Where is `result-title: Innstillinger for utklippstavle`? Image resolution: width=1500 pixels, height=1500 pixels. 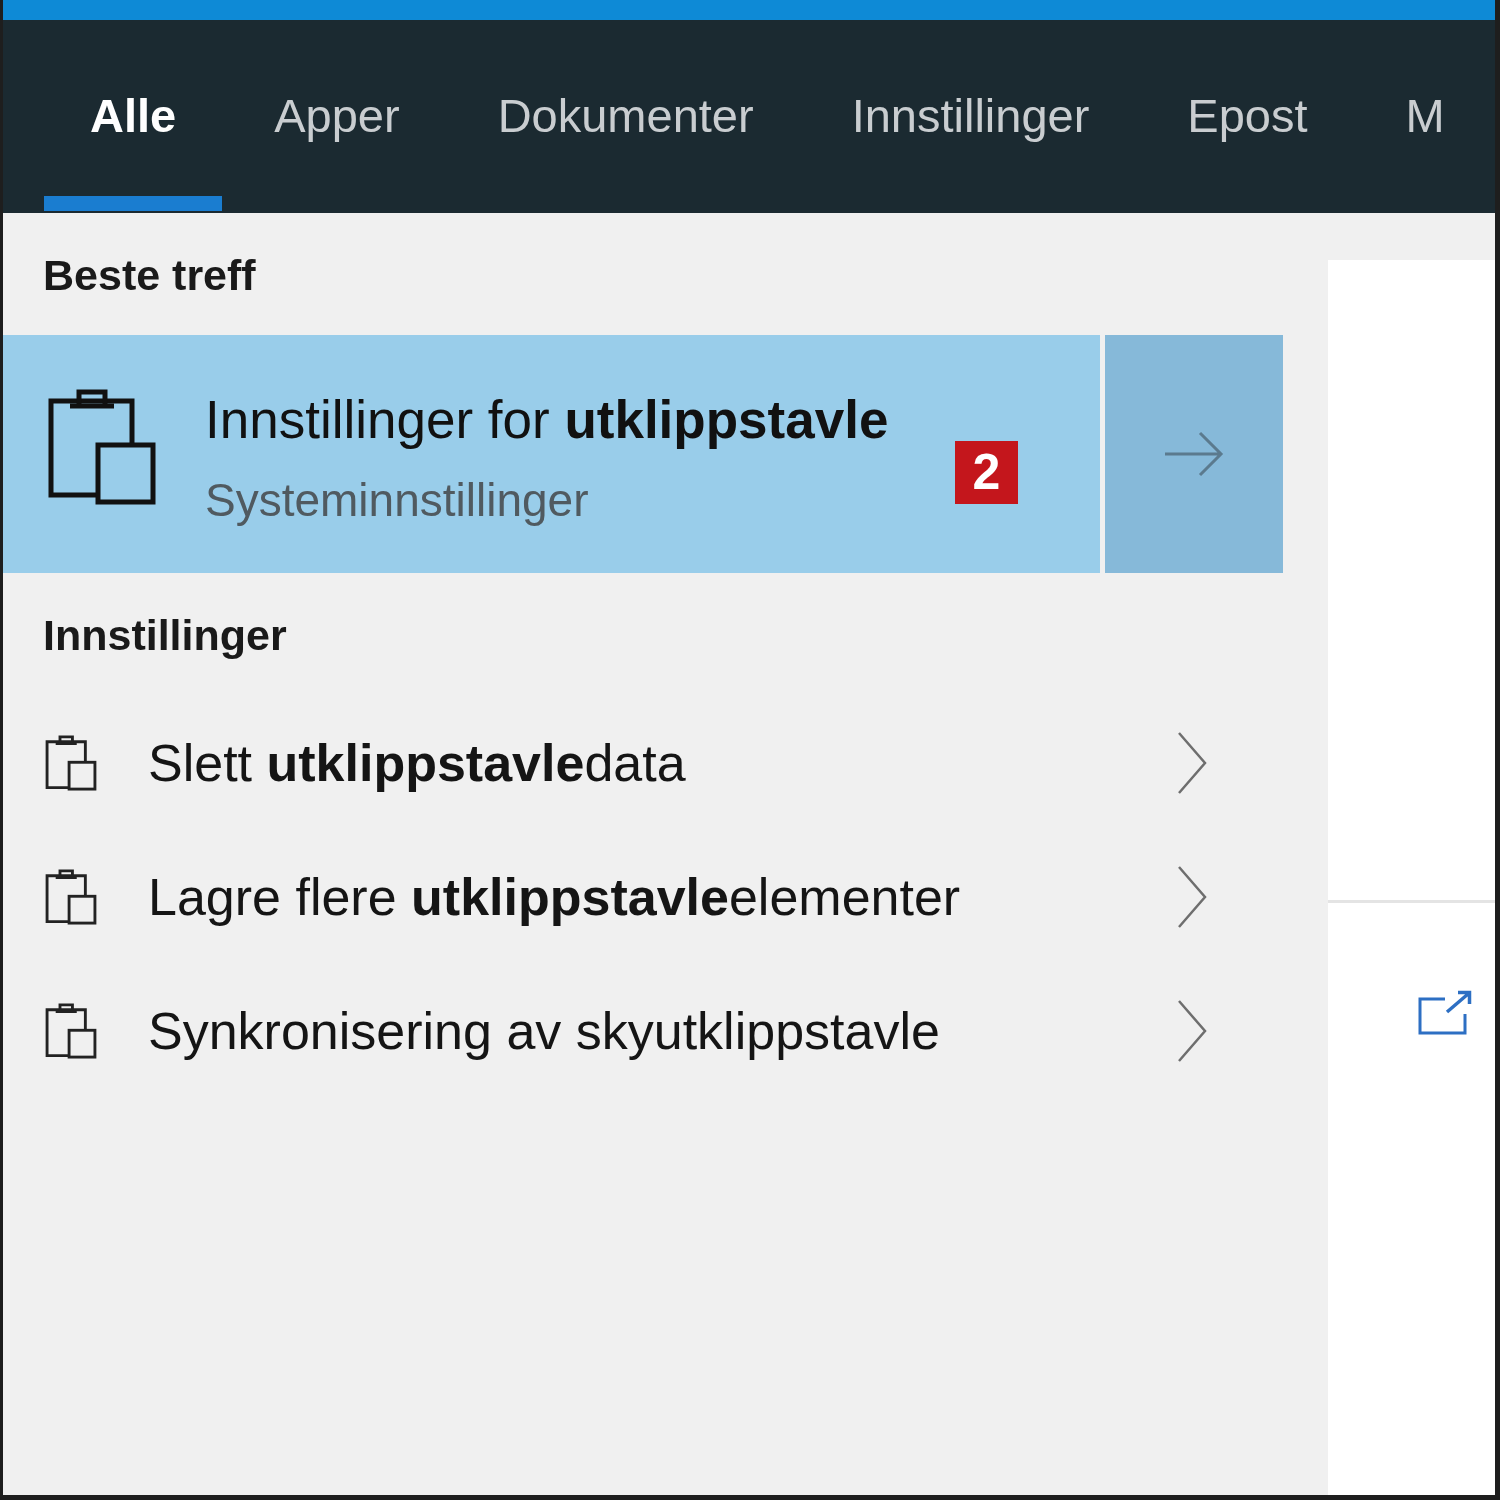
result-title: Innstillinger for utklippstavle is located at coordinates (547, 420).